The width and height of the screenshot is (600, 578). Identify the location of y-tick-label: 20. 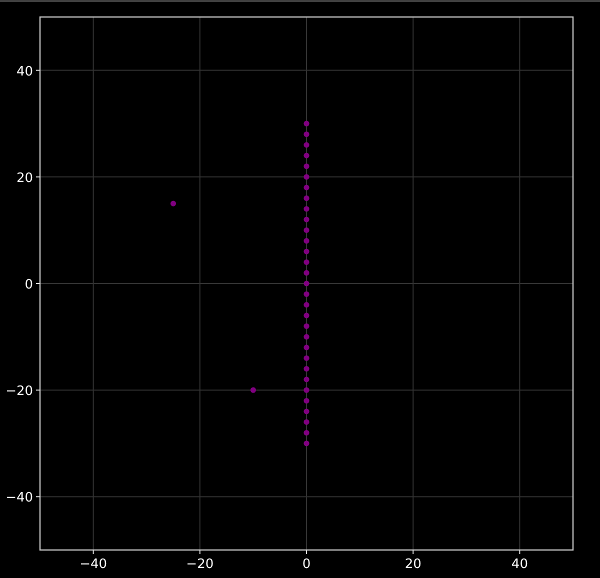
(24, 178).